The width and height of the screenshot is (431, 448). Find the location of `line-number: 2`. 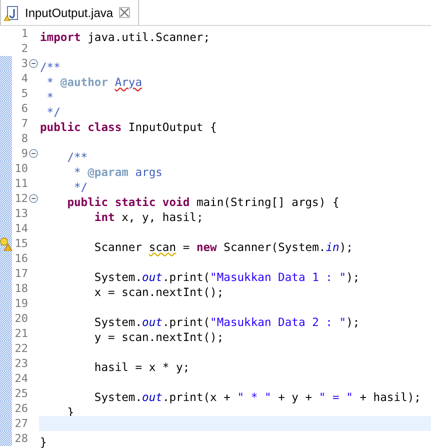

line-number: 2 is located at coordinates (24, 48).